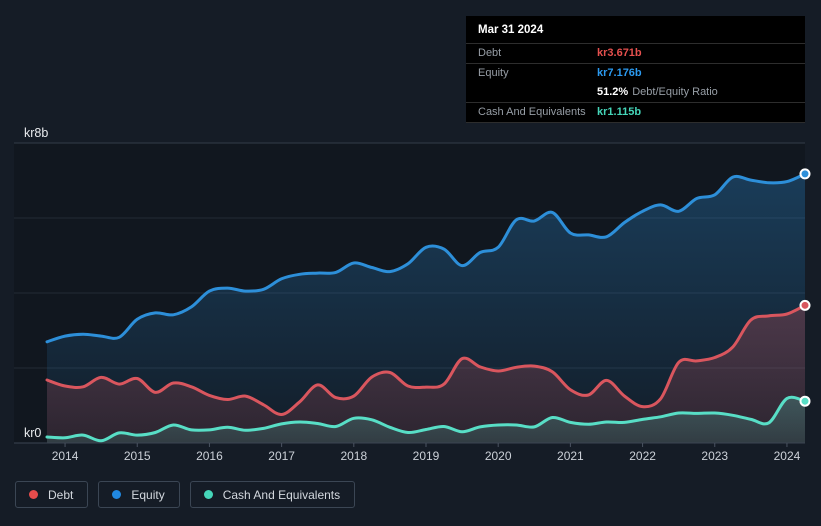 Image resolution: width=821 pixels, height=526 pixels. I want to click on tooltip-equity-label: Equity, so click(493, 73).